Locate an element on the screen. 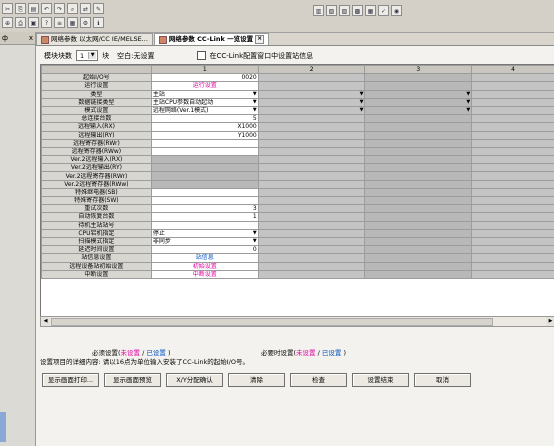  module-count-select: 1 ▼ is located at coordinates (87, 55).